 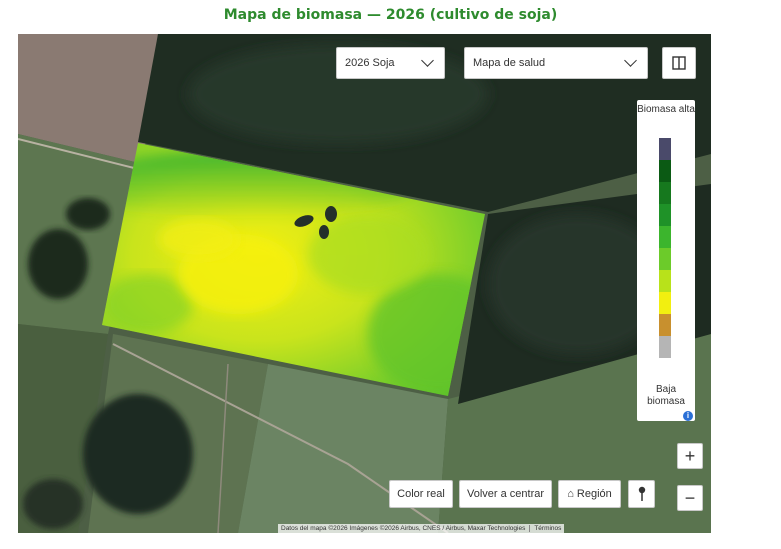 I want to click on split-view-icon, so click(x=679, y=63).